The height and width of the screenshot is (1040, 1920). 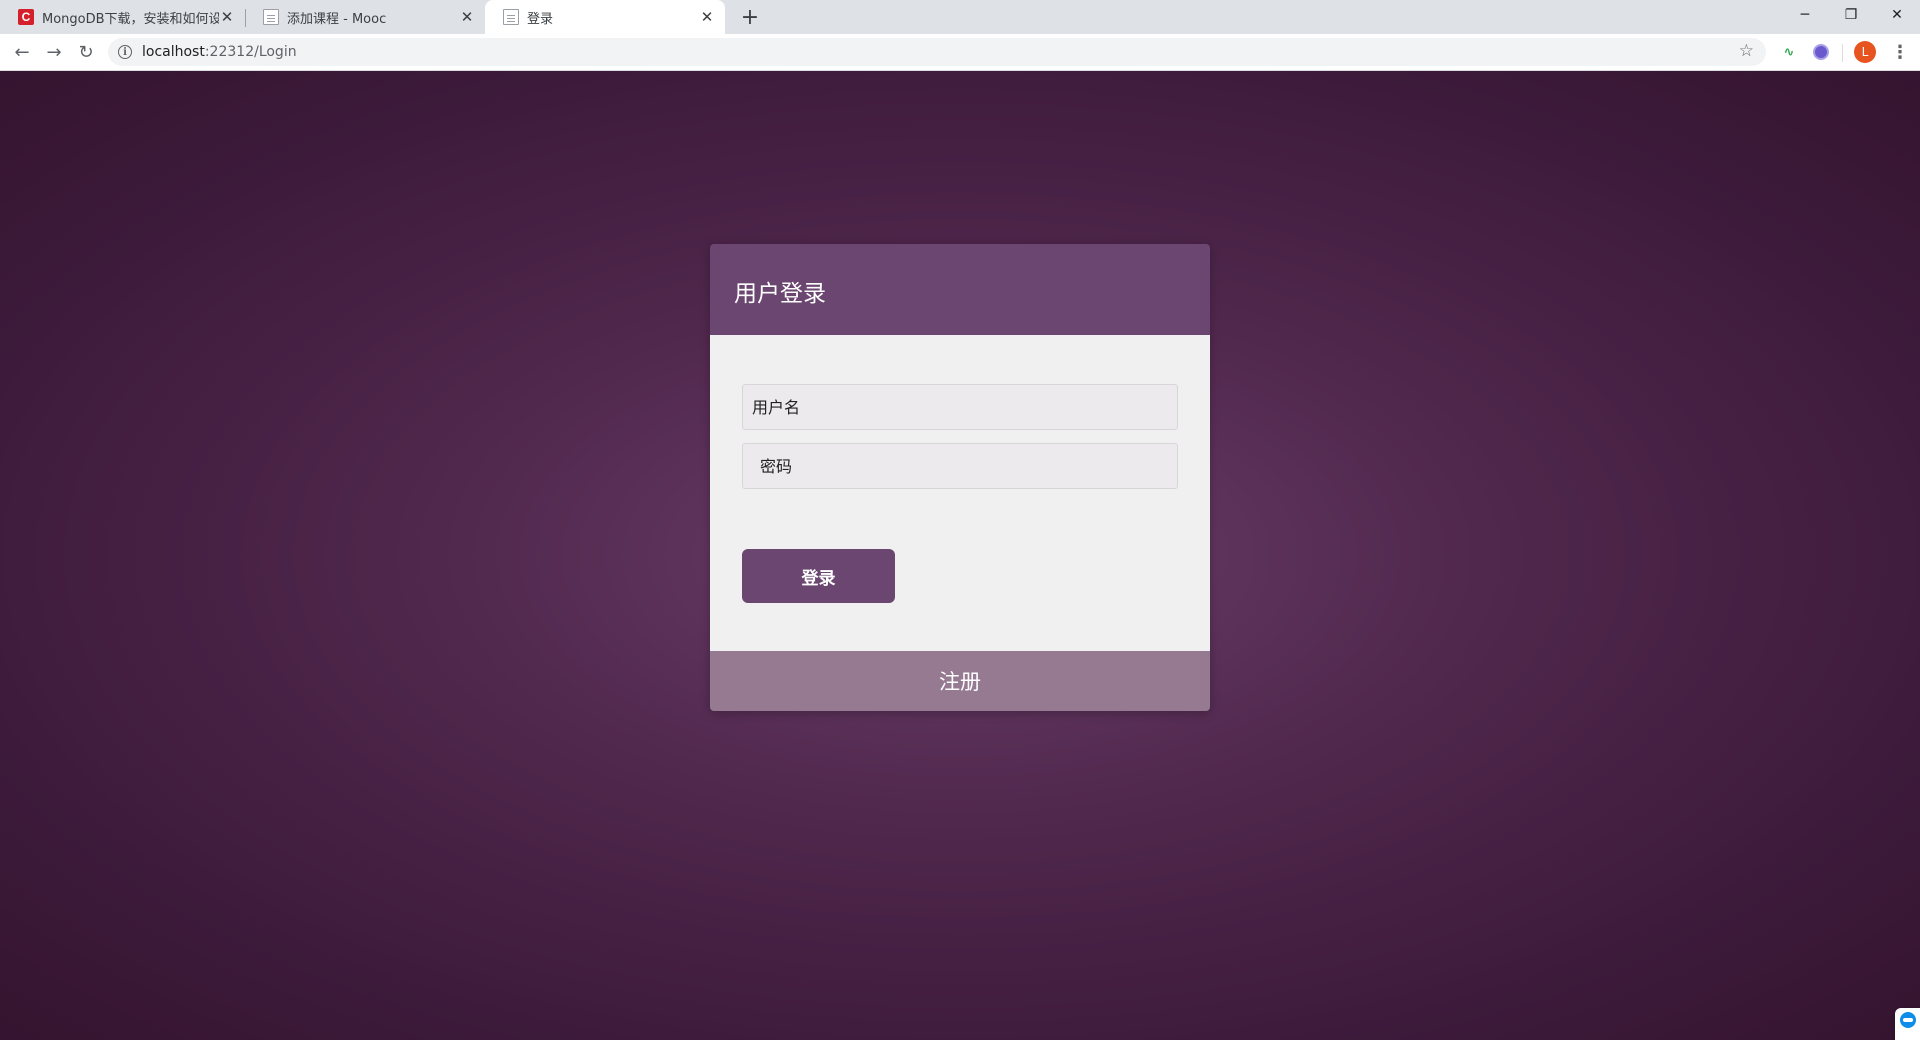 I want to click on browser-tab-add-course: 添加课程 - Mooc ✕, so click(x=365, y=17).